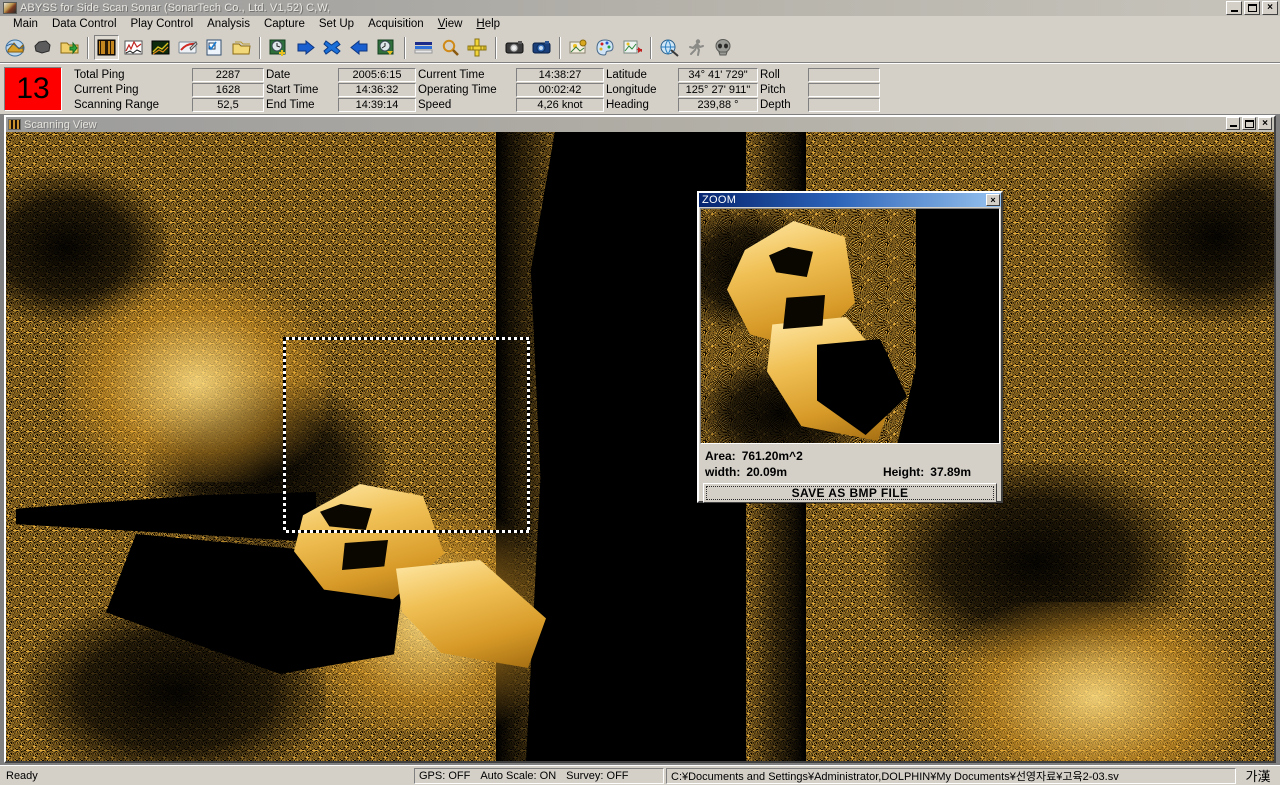 This screenshot has height=785, width=1280. I want to click on clock-rewind-icon, so click(386, 47).